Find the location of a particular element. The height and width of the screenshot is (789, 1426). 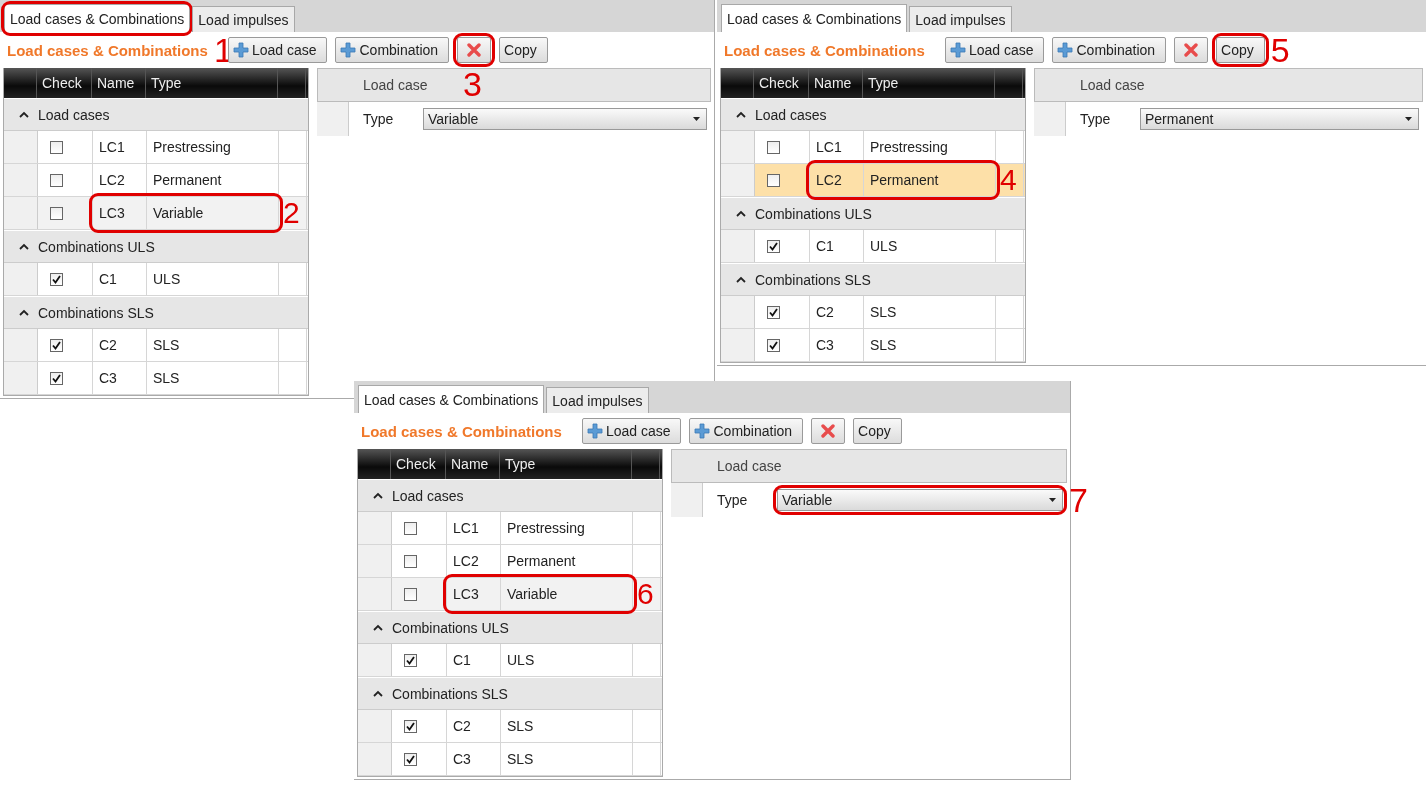

callout-number: 7 is located at coordinates (1078, 500).